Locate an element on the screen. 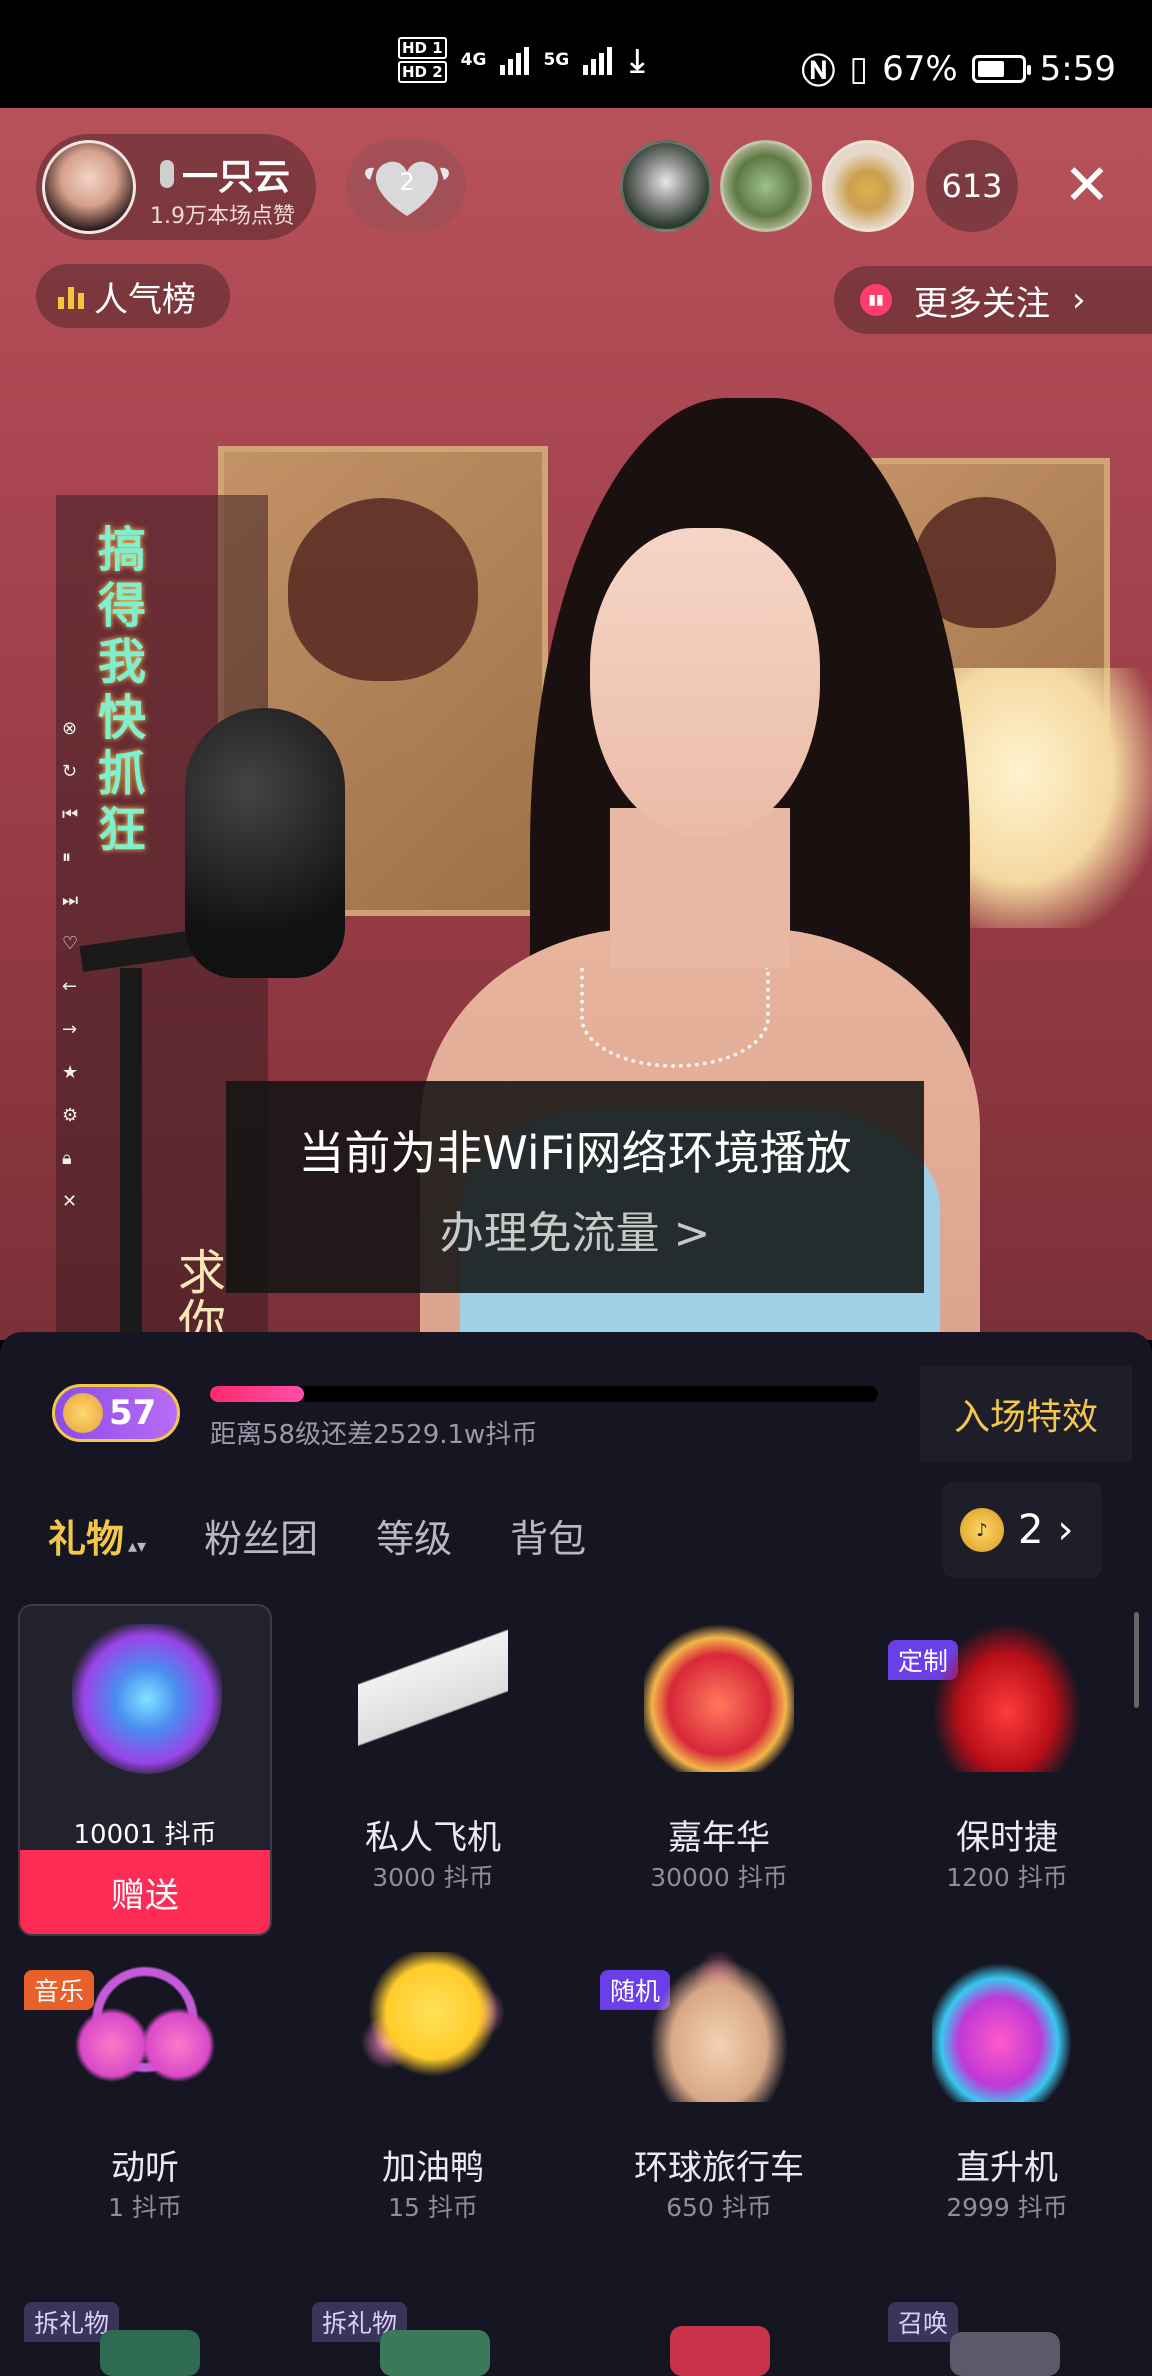 The height and width of the screenshot is (2376, 1152). network-type-2: 5G is located at coordinates (556, 60).